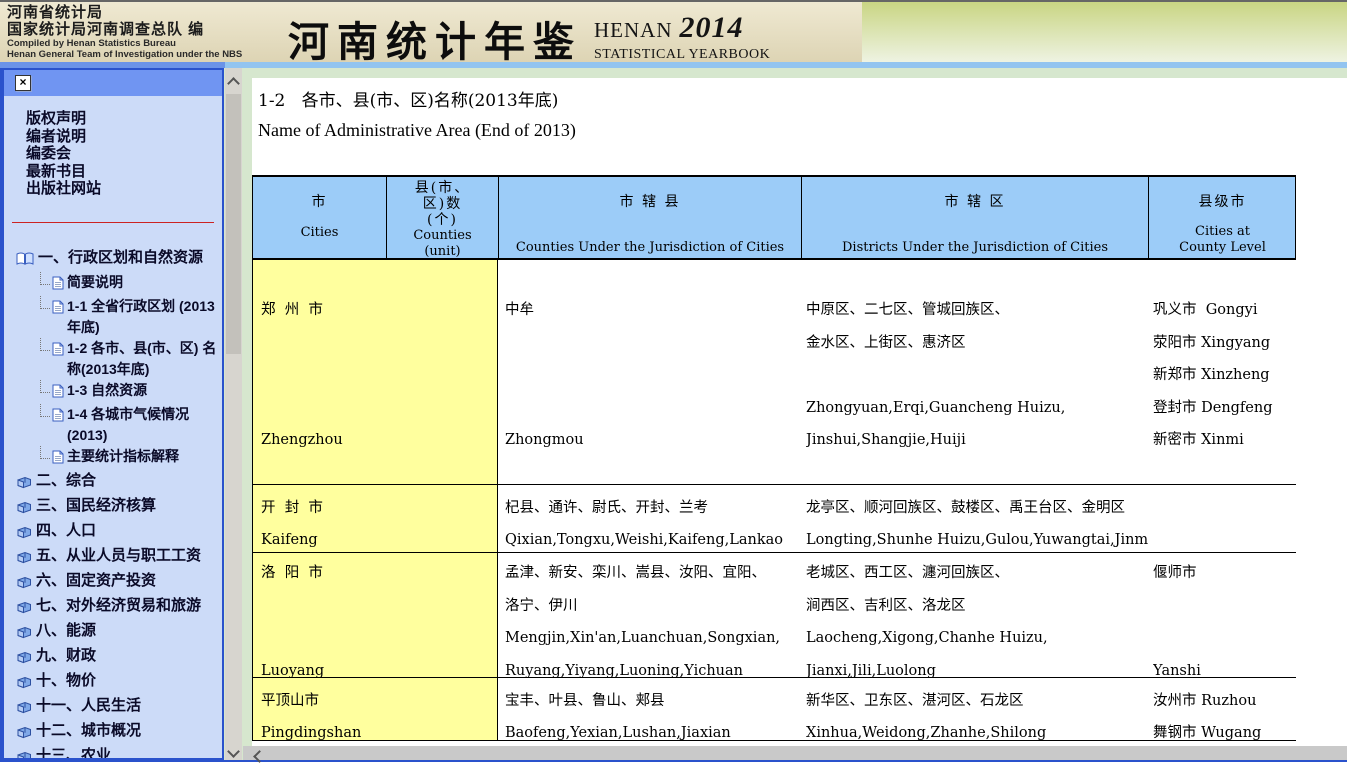 The image size is (1347, 766). I want to click on sidebar-table-item: 1-4 各城市气候情况 (2013), so click(131, 424).